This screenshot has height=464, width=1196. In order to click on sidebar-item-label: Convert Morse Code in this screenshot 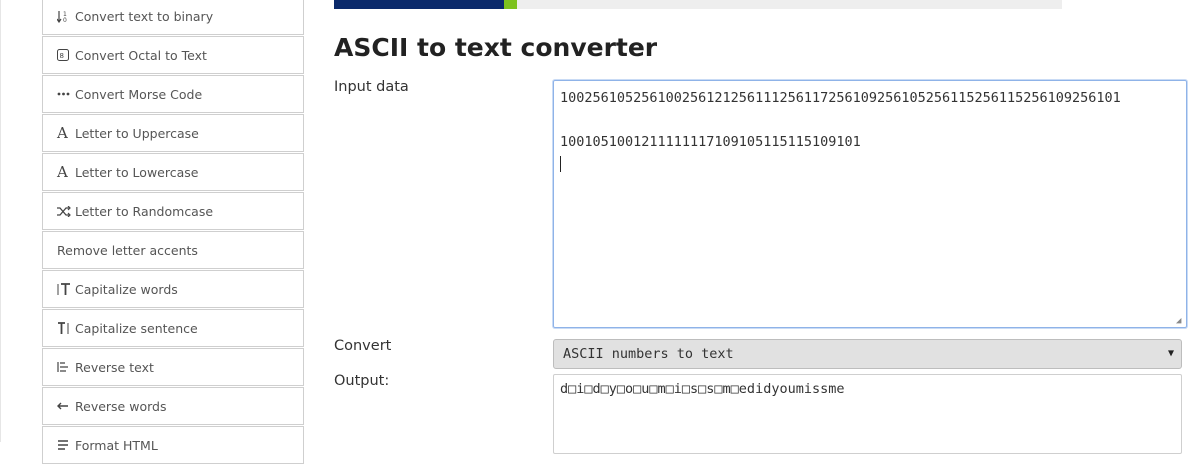, I will do `click(139, 94)`.